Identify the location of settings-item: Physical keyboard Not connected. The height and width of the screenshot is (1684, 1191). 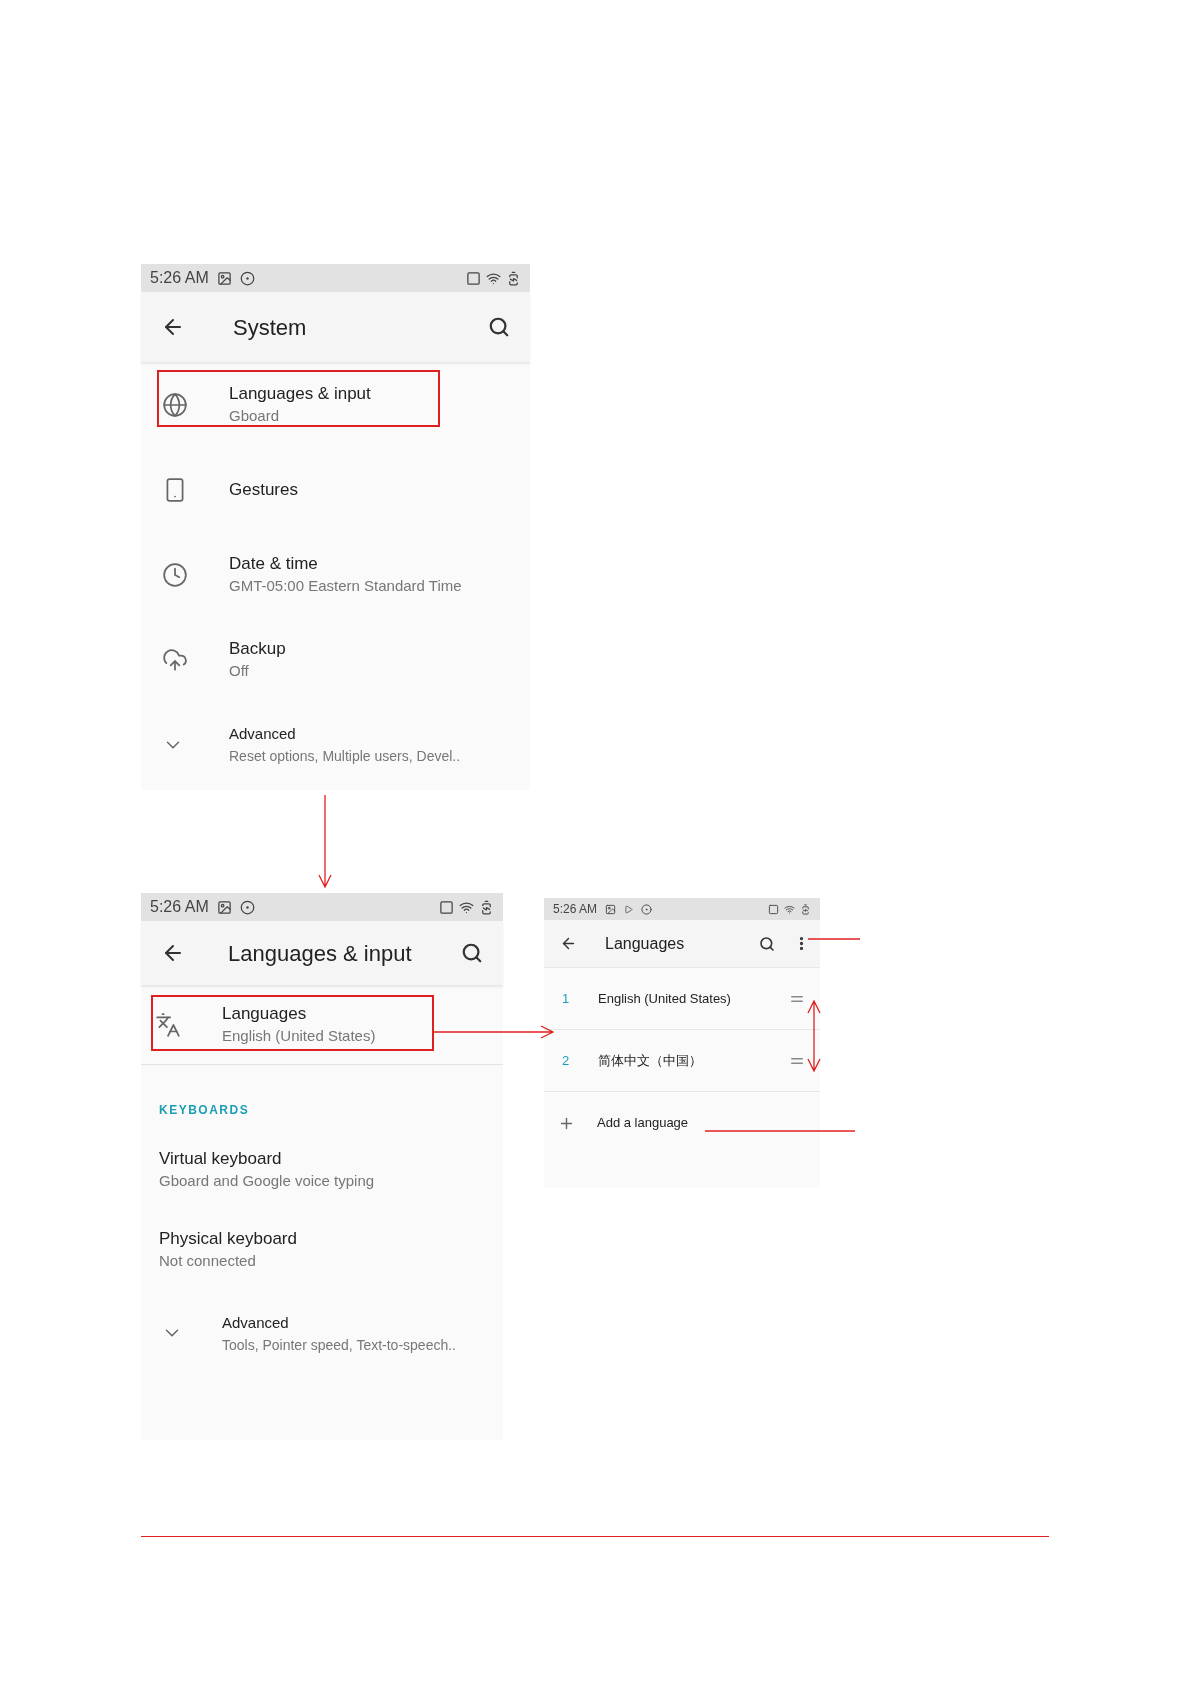
(322, 1249).